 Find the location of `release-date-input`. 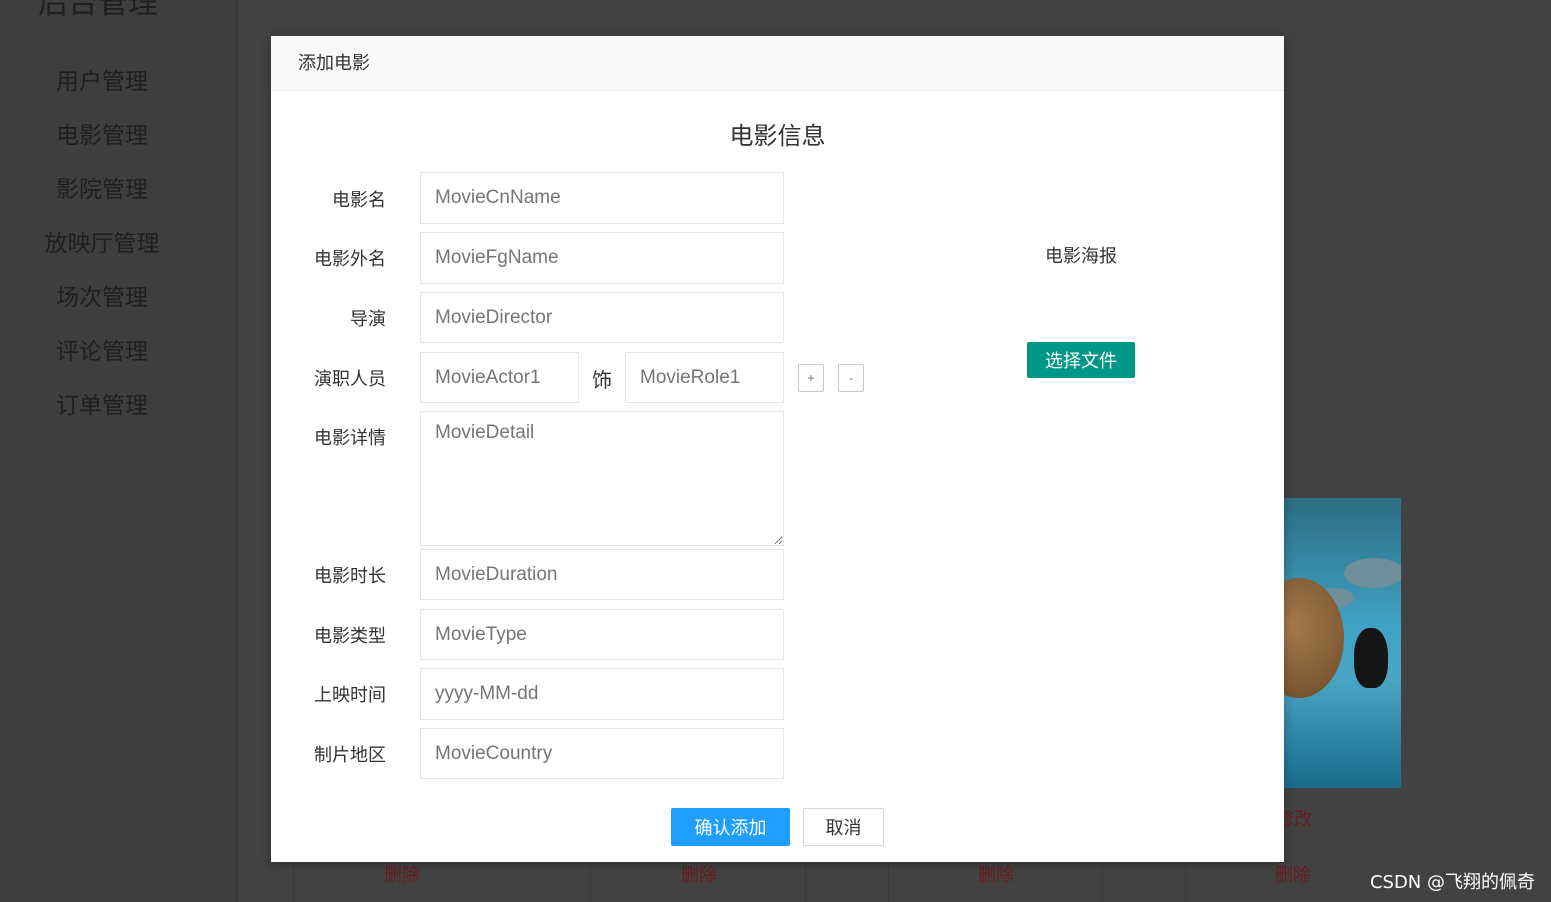

release-date-input is located at coordinates (602, 694).